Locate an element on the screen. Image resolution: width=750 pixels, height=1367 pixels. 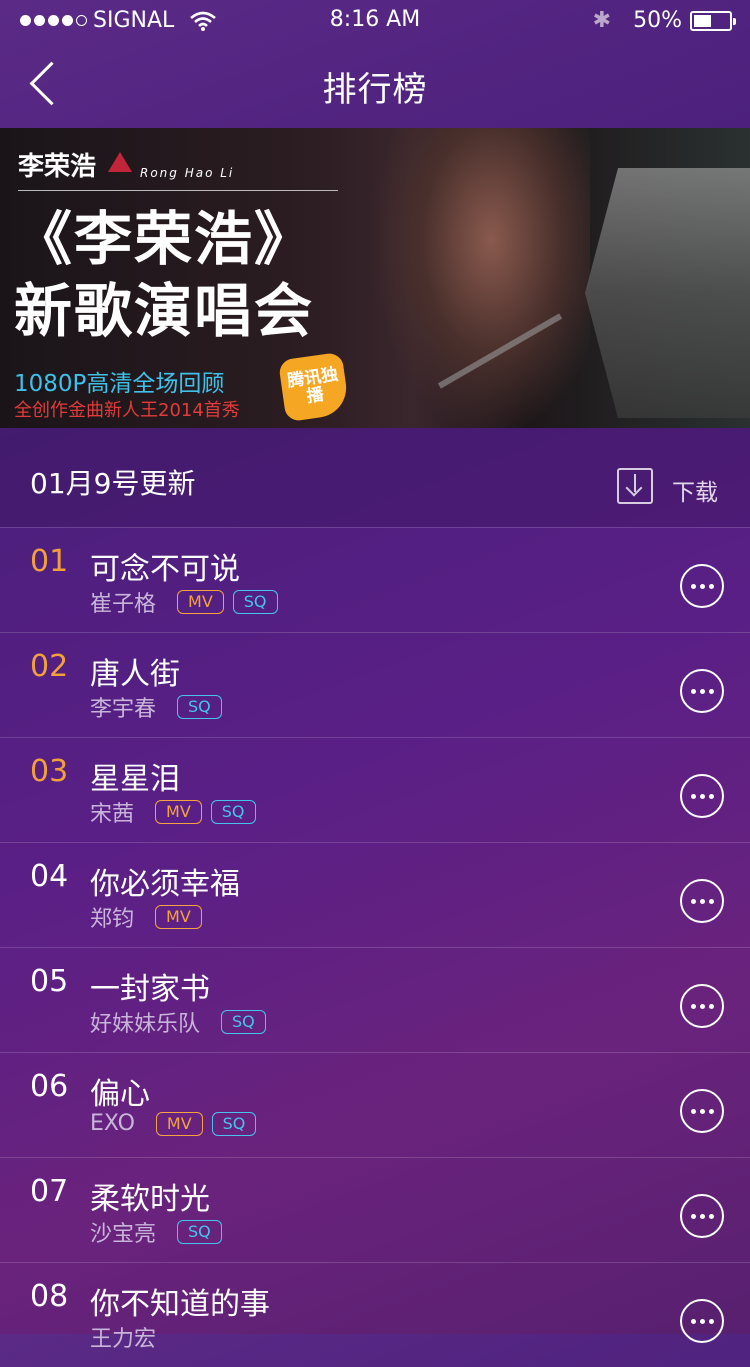
rank-number: 04 is located at coordinates (49, 876).